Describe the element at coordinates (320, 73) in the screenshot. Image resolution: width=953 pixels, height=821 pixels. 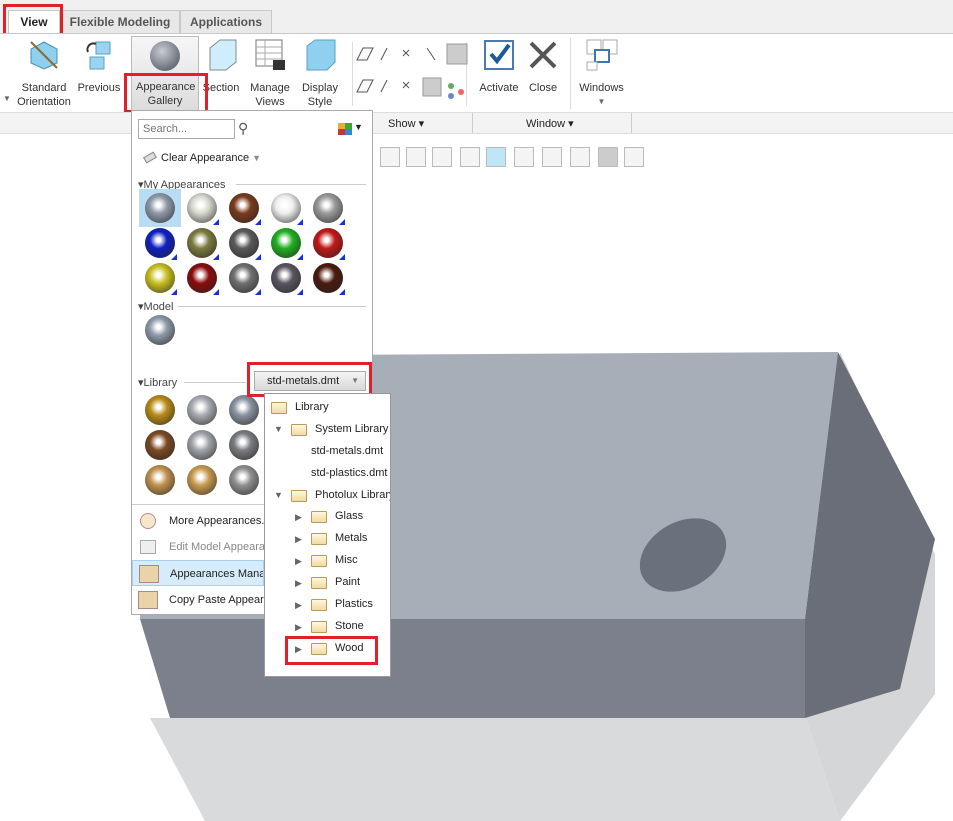
I see `display-style-button: Display Style` at that location.